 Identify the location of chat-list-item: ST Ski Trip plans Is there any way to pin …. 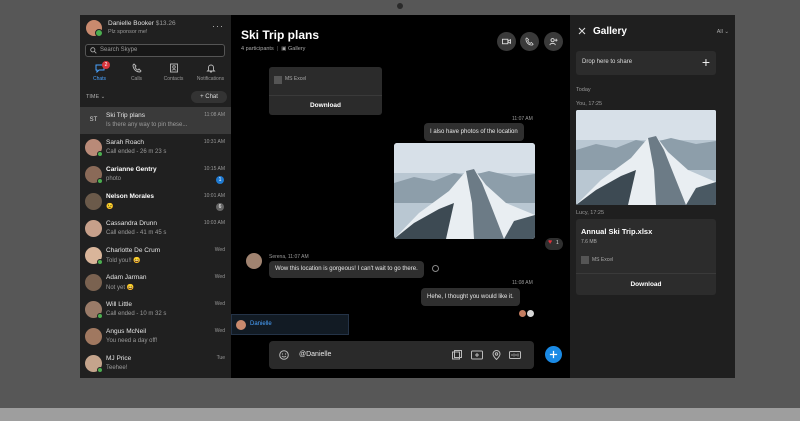
(155, 120).